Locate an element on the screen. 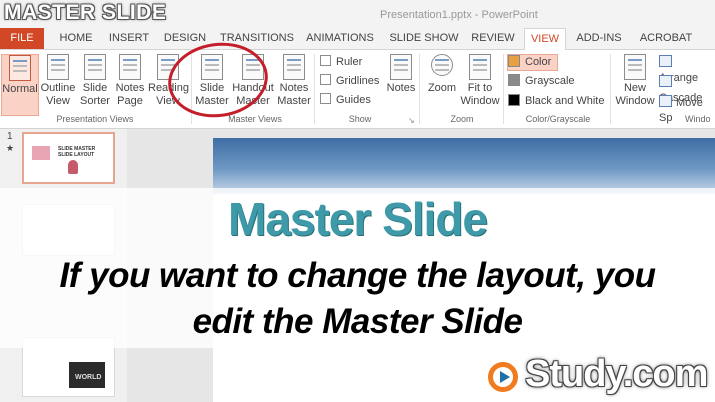 This screenshot has width=715, height=402. magnifier-icon is located at coordinates (442, 65).